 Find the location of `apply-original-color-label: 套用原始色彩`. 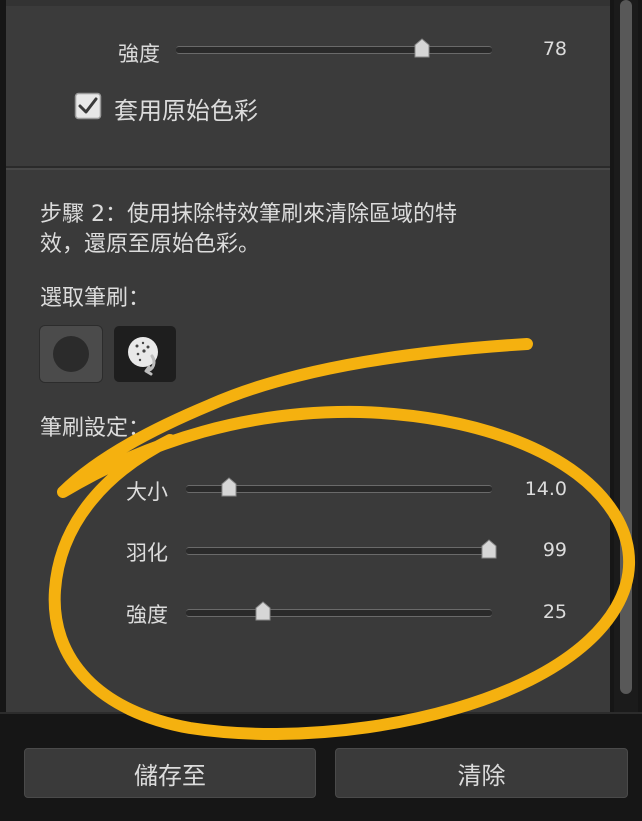

apply-original-color-label: 套用原始色彩 is located at coordinates (186, 111).